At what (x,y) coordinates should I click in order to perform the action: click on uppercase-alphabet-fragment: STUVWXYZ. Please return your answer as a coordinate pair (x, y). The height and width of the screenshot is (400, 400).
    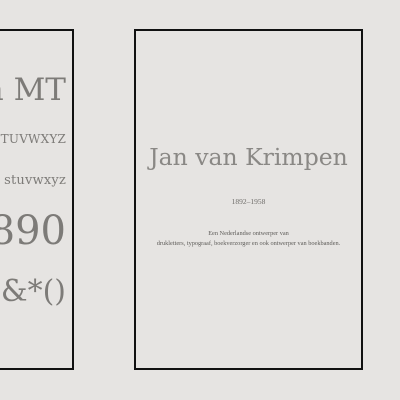
    Looking at the image, I should click on (33, 139).